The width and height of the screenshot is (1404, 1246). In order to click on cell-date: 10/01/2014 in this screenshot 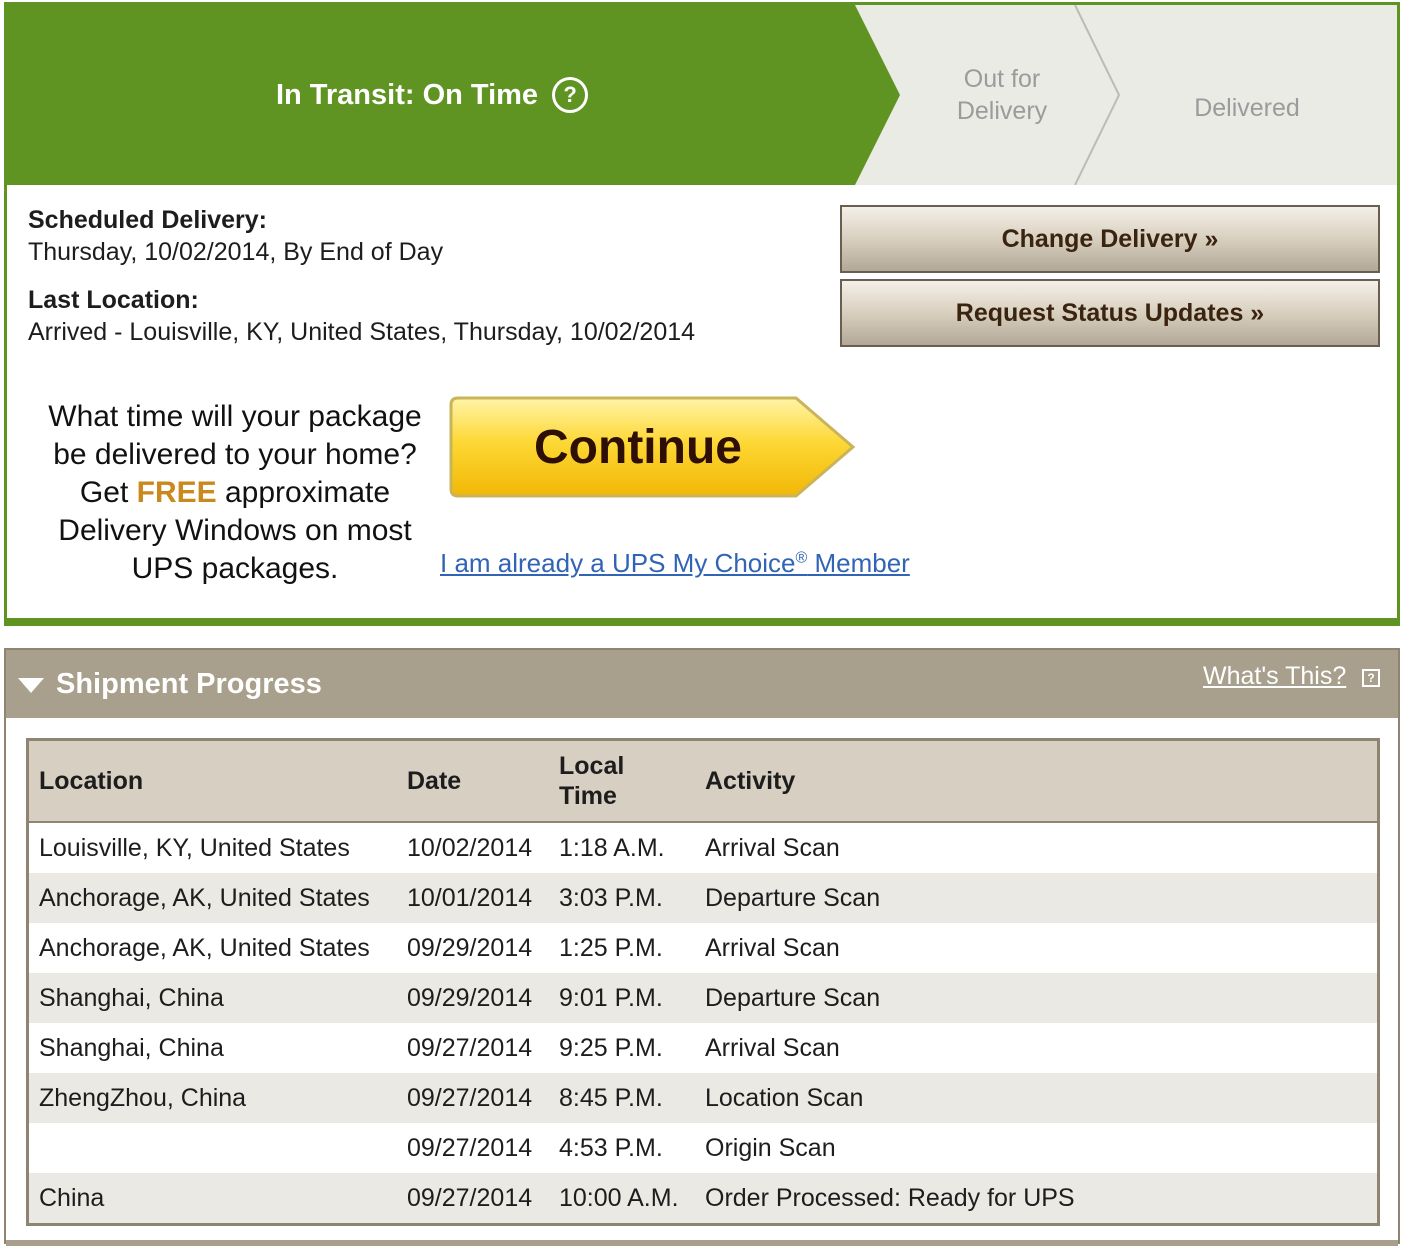, I will do `click(472, 898)`.